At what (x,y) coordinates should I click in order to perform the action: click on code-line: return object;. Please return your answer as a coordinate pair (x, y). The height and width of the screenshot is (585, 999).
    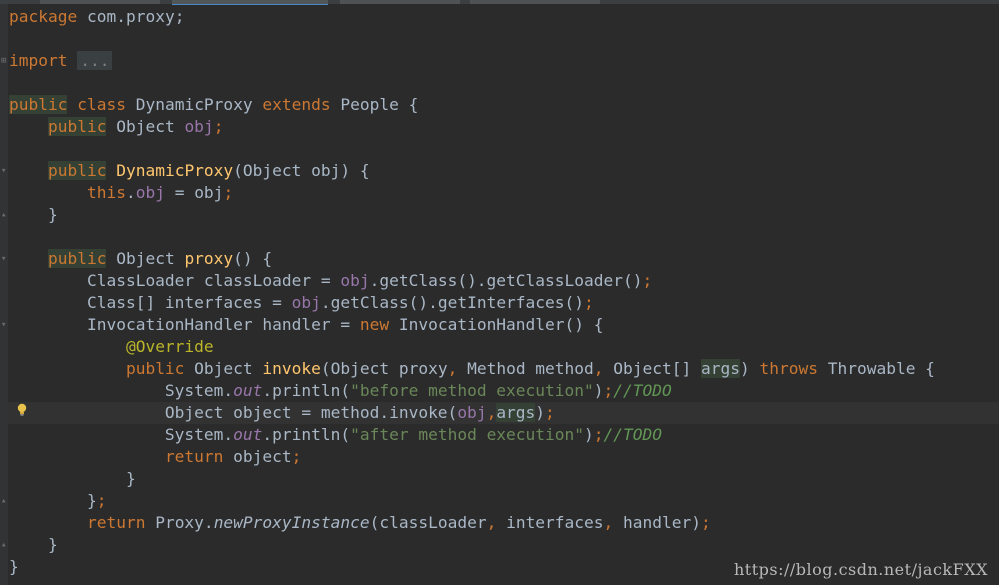
    Looking at the image, I should click on (472, 457).